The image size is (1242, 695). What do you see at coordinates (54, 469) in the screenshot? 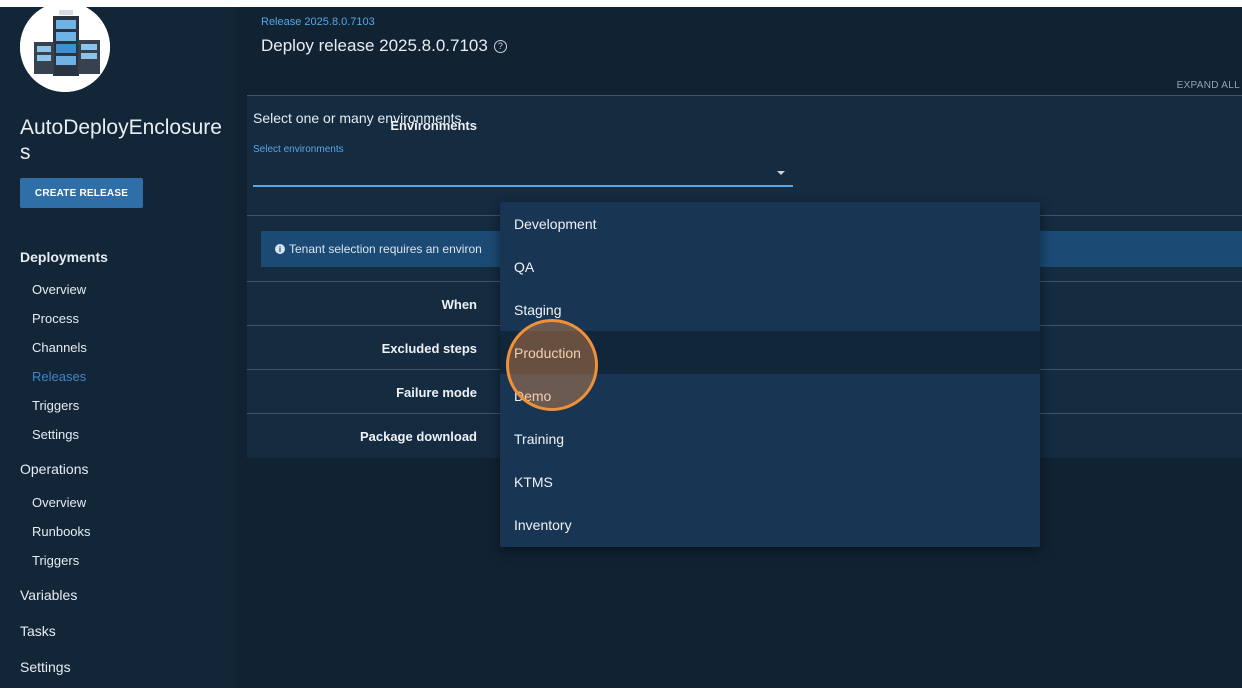
I see `nav-heading-operations: Operations` at bounding box center [54, 469].